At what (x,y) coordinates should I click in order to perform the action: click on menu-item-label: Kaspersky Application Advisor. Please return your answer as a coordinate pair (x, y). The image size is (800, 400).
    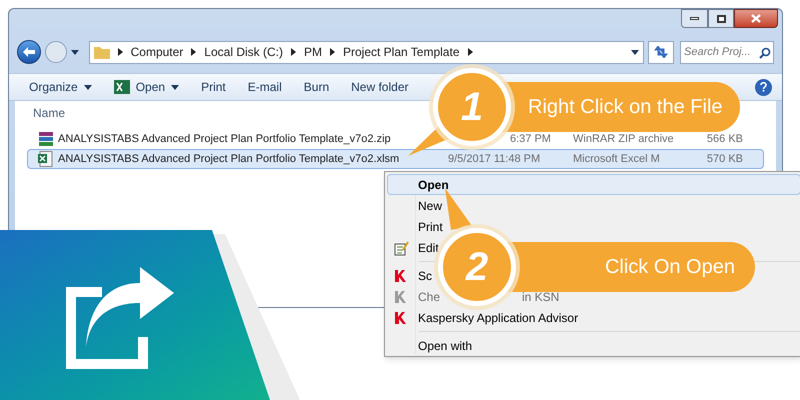
    Looking at the image, I should click on (498, 318).